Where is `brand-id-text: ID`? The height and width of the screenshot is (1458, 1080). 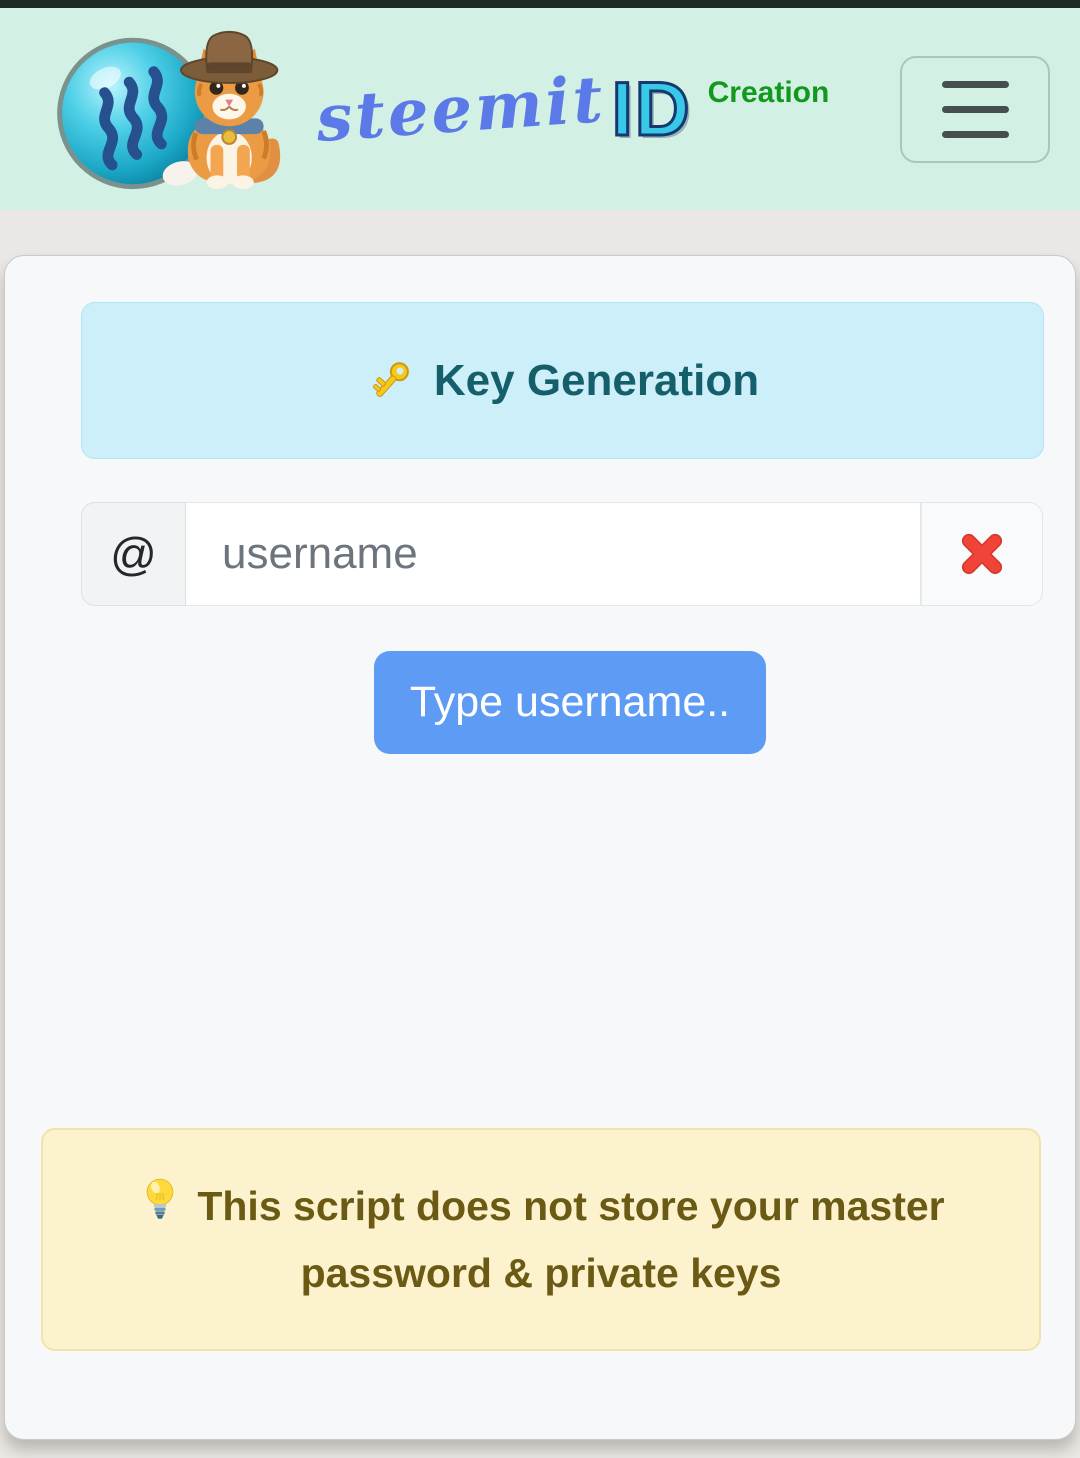
brand-id-text: ID is located at coordinates (651, 109).